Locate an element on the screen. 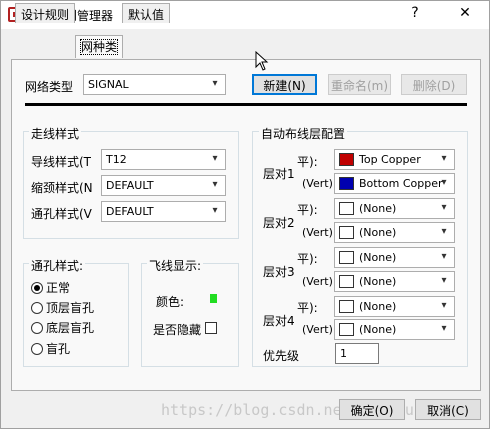  new-button: 新建(N) is located at coordinates (284, 84).